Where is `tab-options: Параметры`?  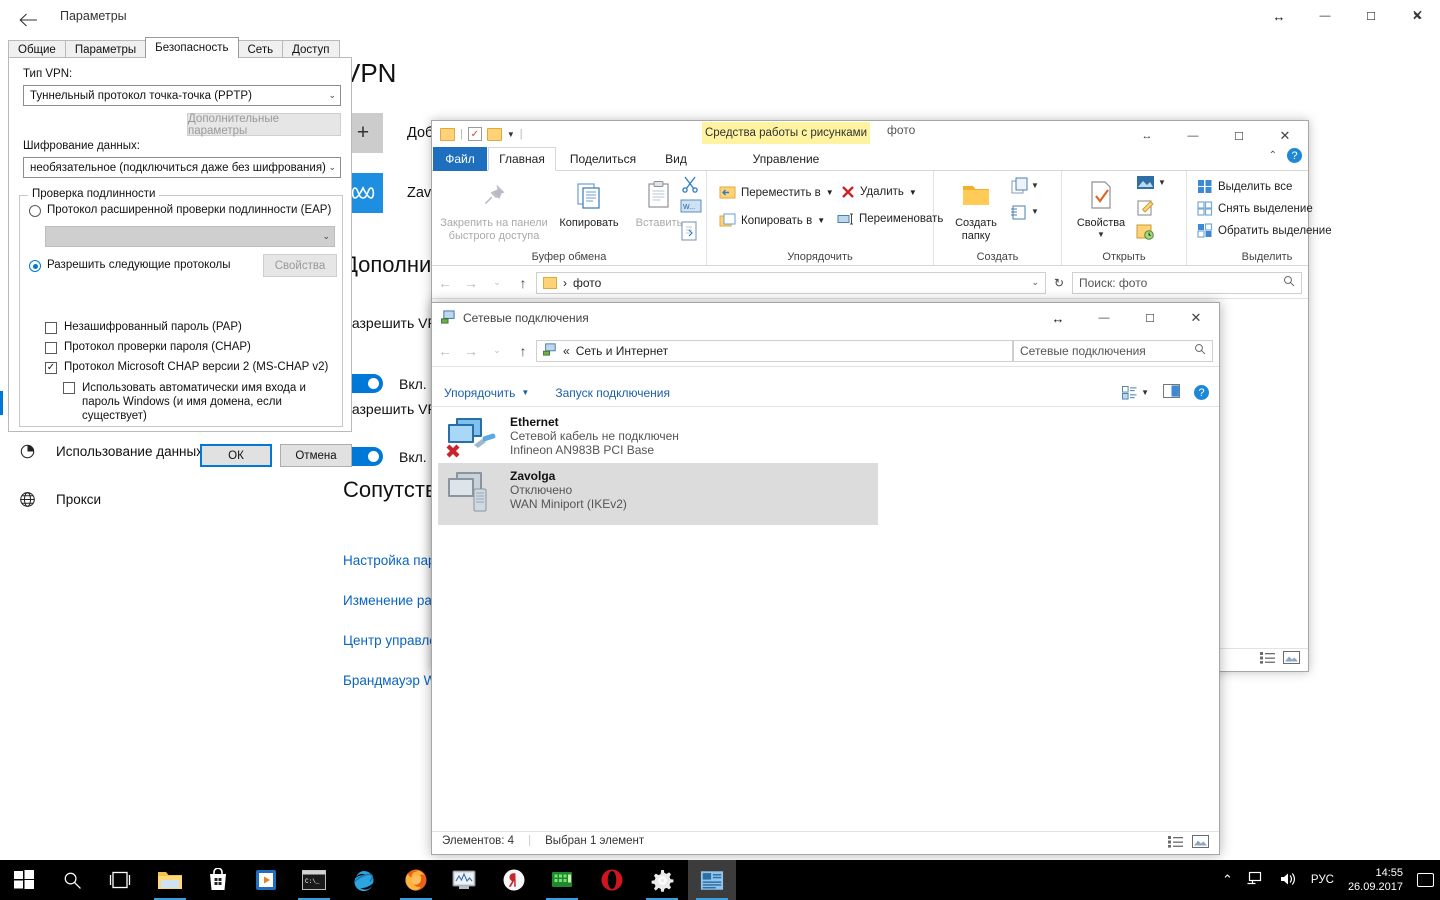
tab-options: Параметры is located at coordinates (105, 49).